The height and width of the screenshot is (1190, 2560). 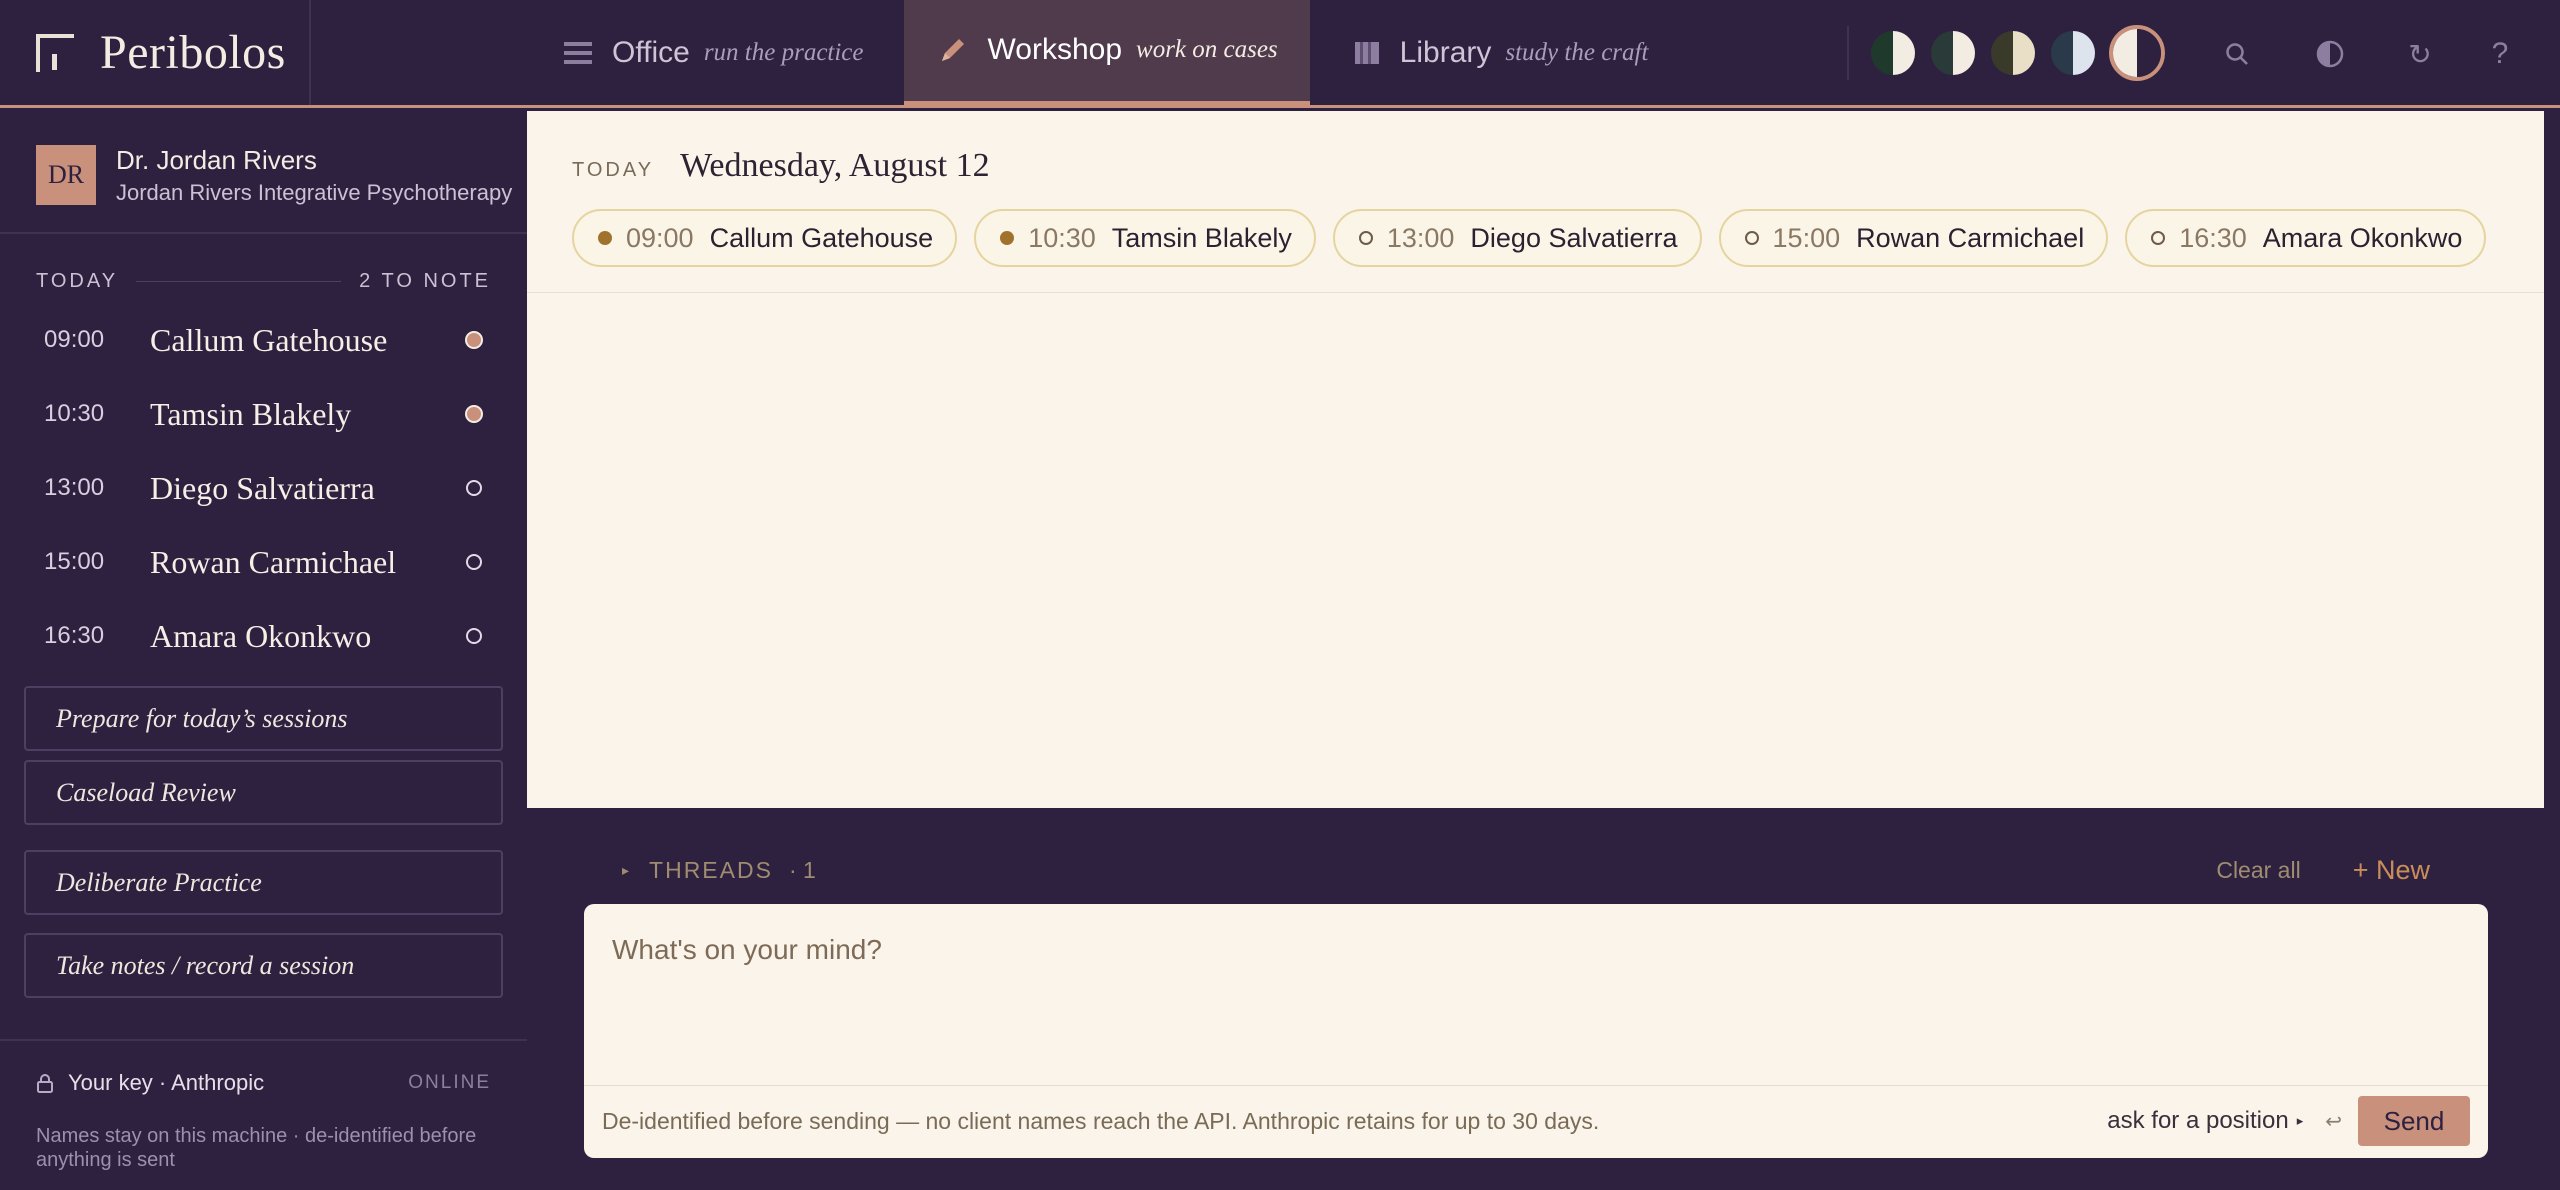 I want to click on profile-name: Dr. Jordan Rivers, so click(x=216, y=159).